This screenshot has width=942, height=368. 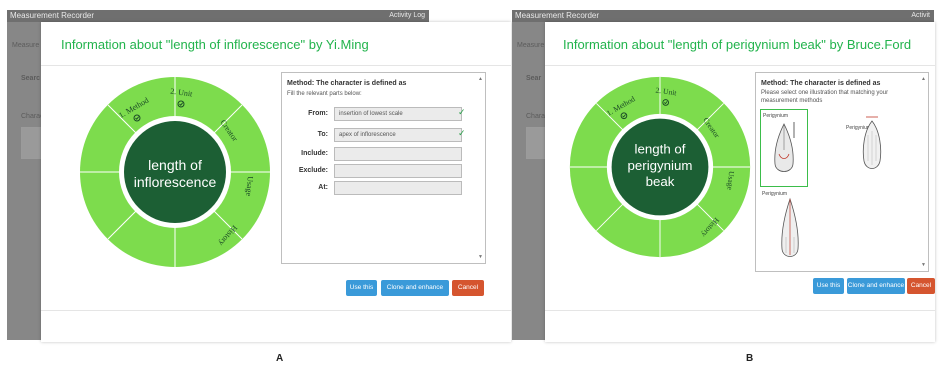 What do you see at coordinates (323, 187) in the screenshot?
I see `field-label: At:` at bounding box center [323, 187].